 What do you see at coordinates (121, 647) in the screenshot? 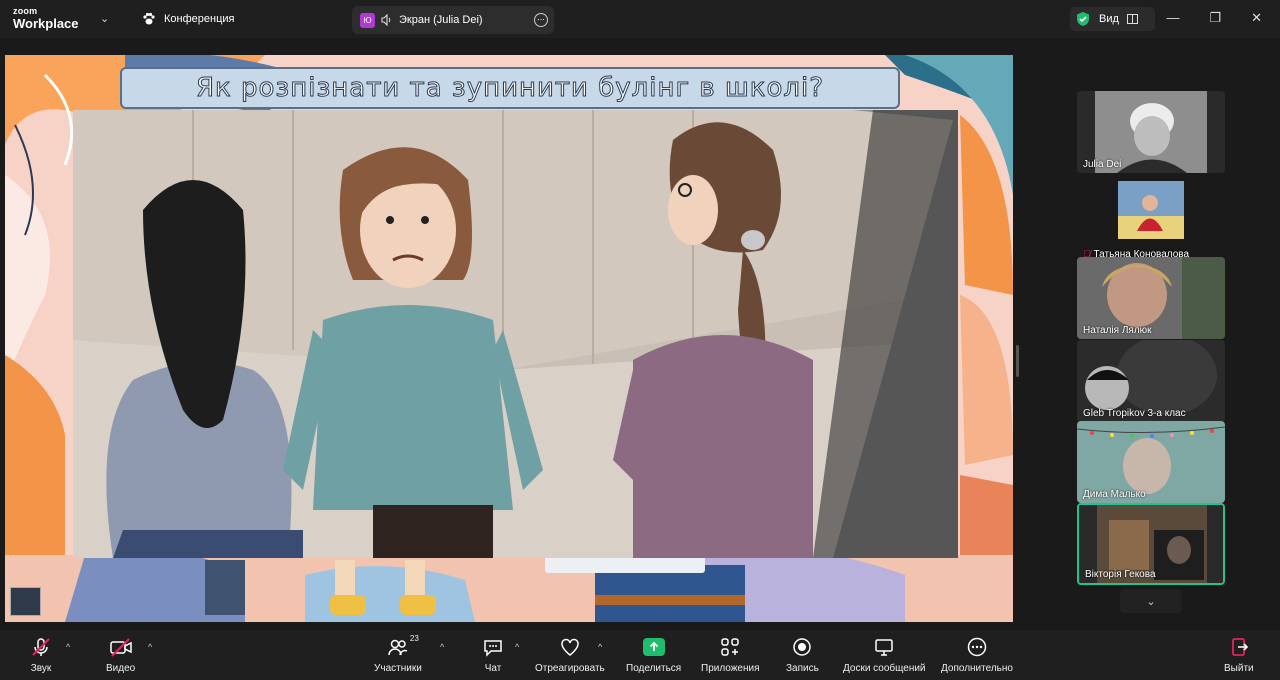
I see `camera-off-icon` at bounding box center [121, 647].